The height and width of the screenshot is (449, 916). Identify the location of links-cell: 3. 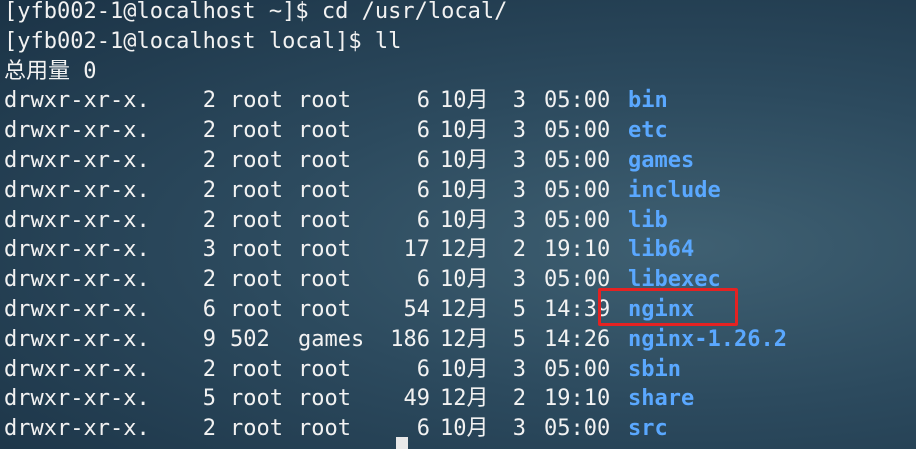
(209, 250).